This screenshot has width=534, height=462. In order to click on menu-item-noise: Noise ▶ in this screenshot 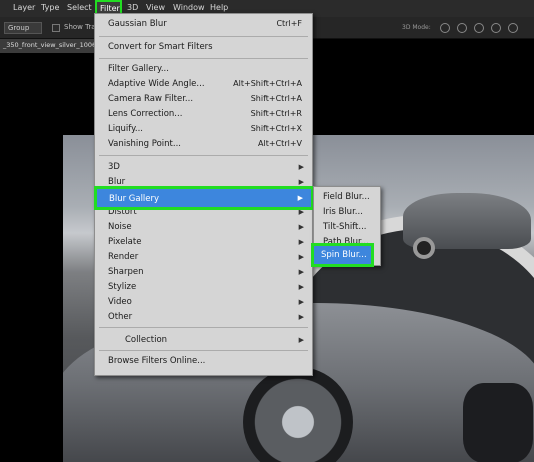, I will do `click(203, 227)`.